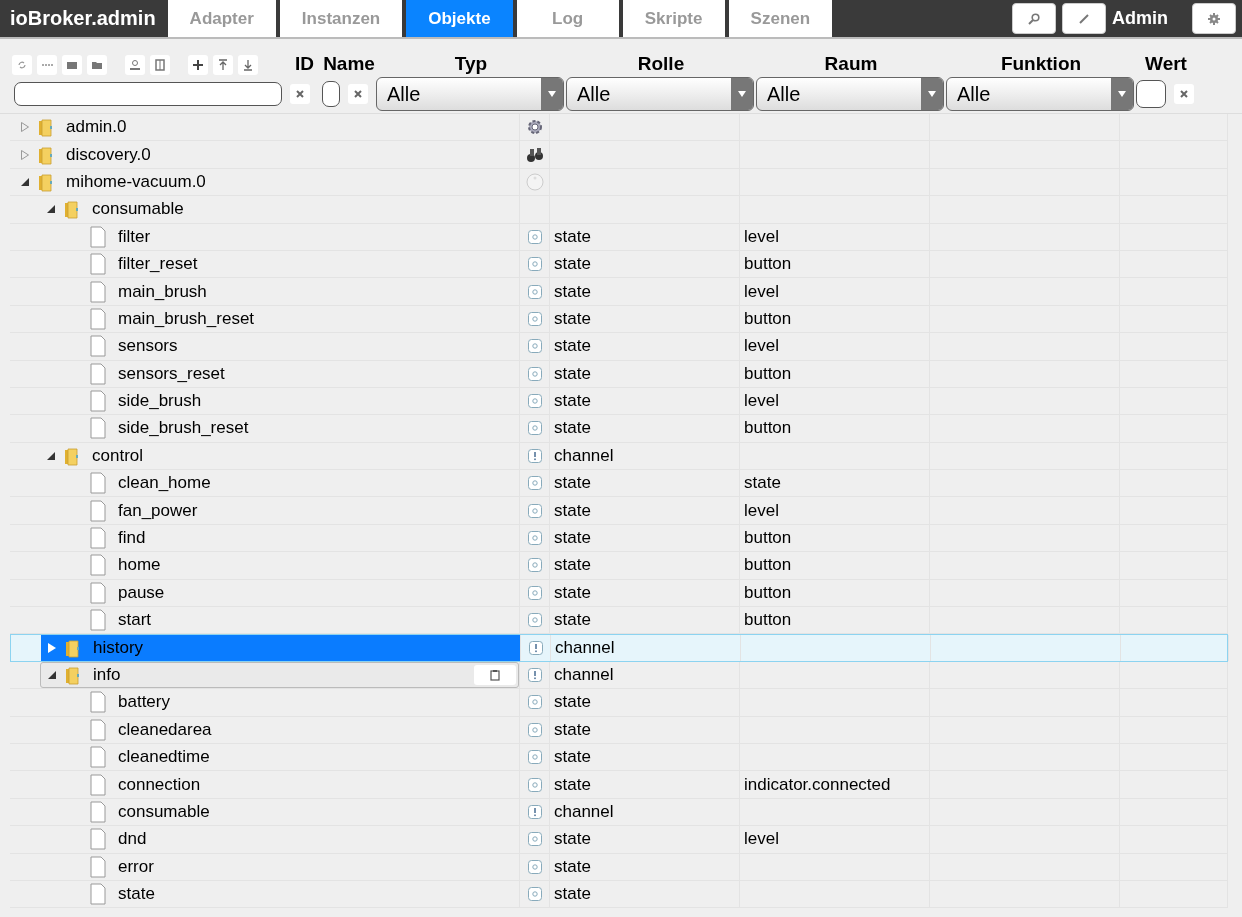 Image resolution: width=1242 pixels, height=917 pixels. Describe the element at coordinates (160, 401) in the screenshot. I see `object-id: side_brush` at that location.